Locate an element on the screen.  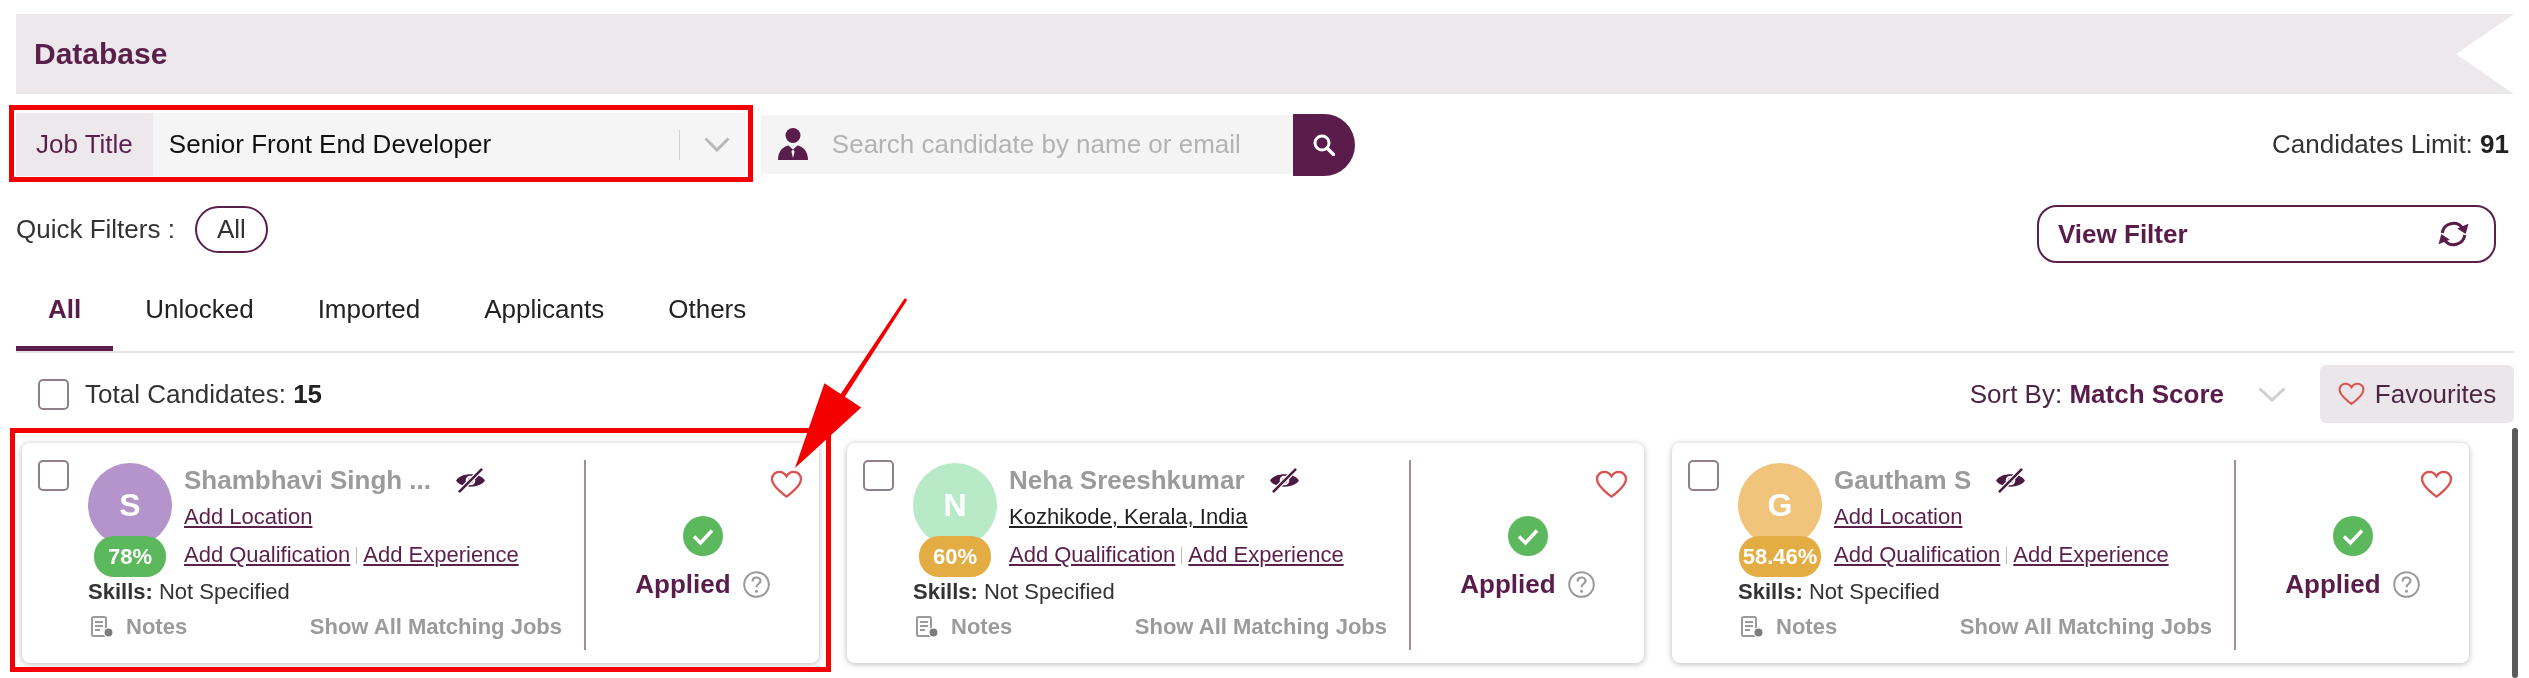
search-icon is located at coordinates (1323, 144).